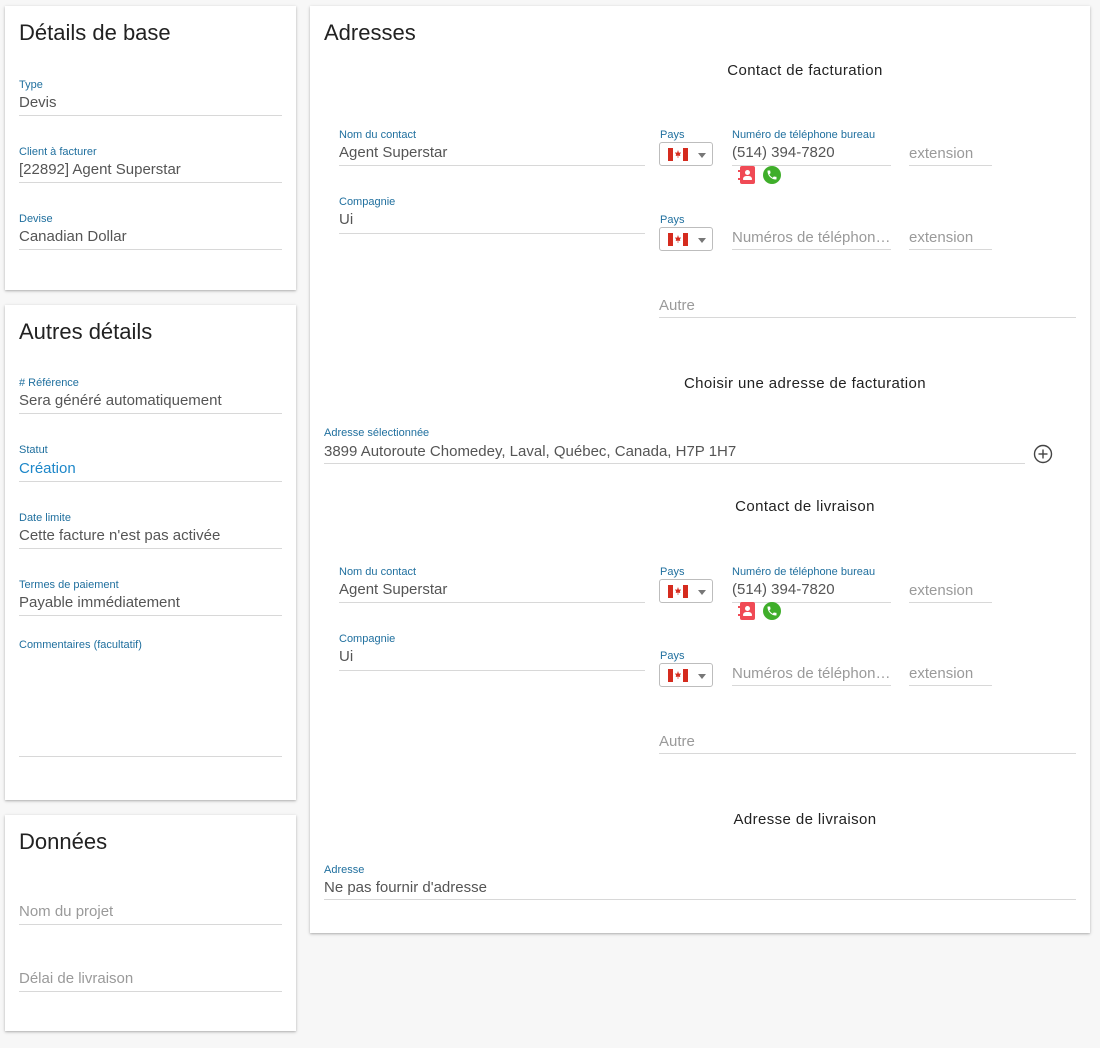 Image resolution: width=1100 pixels, height=1048 pixels. What do you see at coordinates (99, 602) in the screenshot?
I see `payment-terms-value: Payable immédiatement` at bounding box center [99, 602].